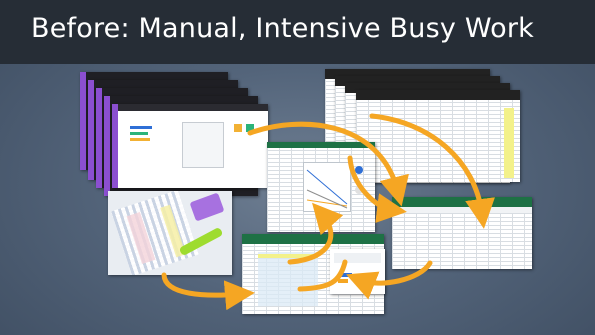 The height and width of the screenshot is (335, 595). What do you see at coordinates (328, 164) in the screenshot?
I see `arrow-app-to-data` at bounding box center [328, 164].